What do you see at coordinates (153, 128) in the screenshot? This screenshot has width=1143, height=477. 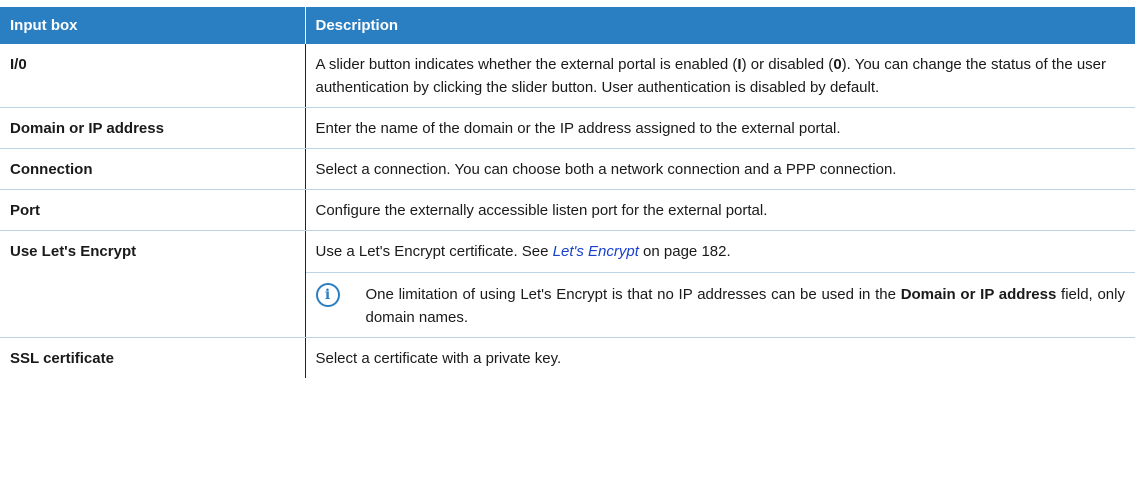 I see `row-name-domain: Domain or IP address` at bounding box center [153, 128].